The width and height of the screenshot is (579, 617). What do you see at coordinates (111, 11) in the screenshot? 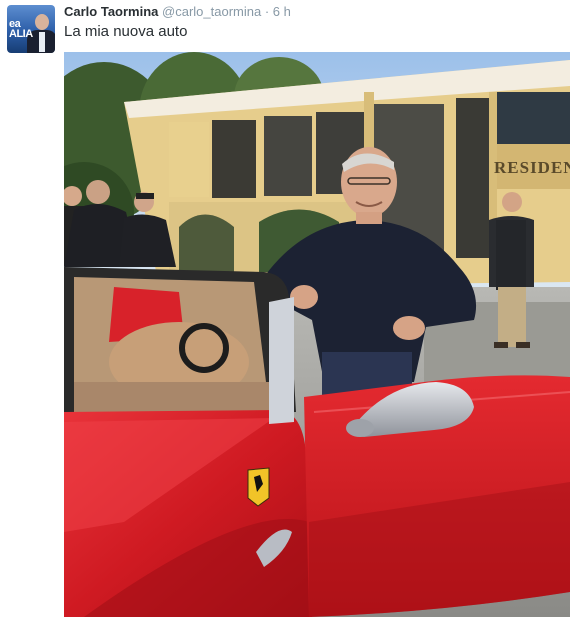
I see `display-name: Carlo Taormina` at bounding box center [111, 11].